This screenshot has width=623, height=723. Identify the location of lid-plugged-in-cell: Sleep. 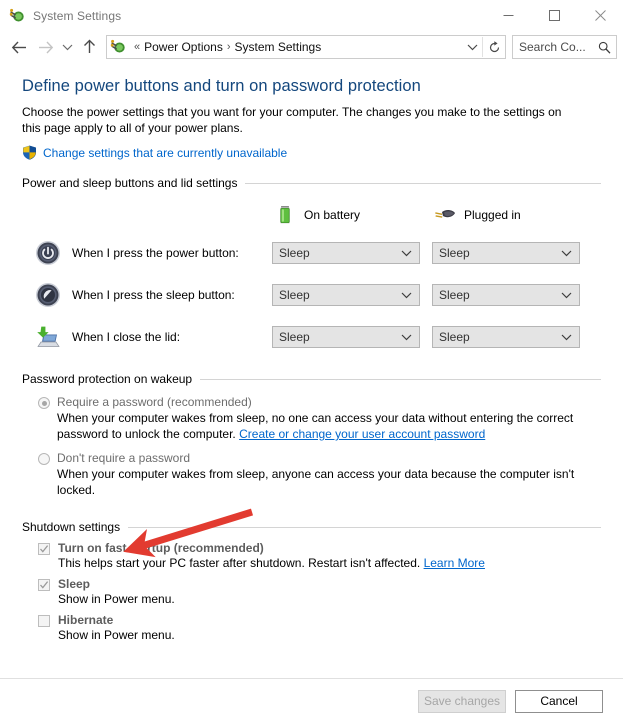
(512, 337).